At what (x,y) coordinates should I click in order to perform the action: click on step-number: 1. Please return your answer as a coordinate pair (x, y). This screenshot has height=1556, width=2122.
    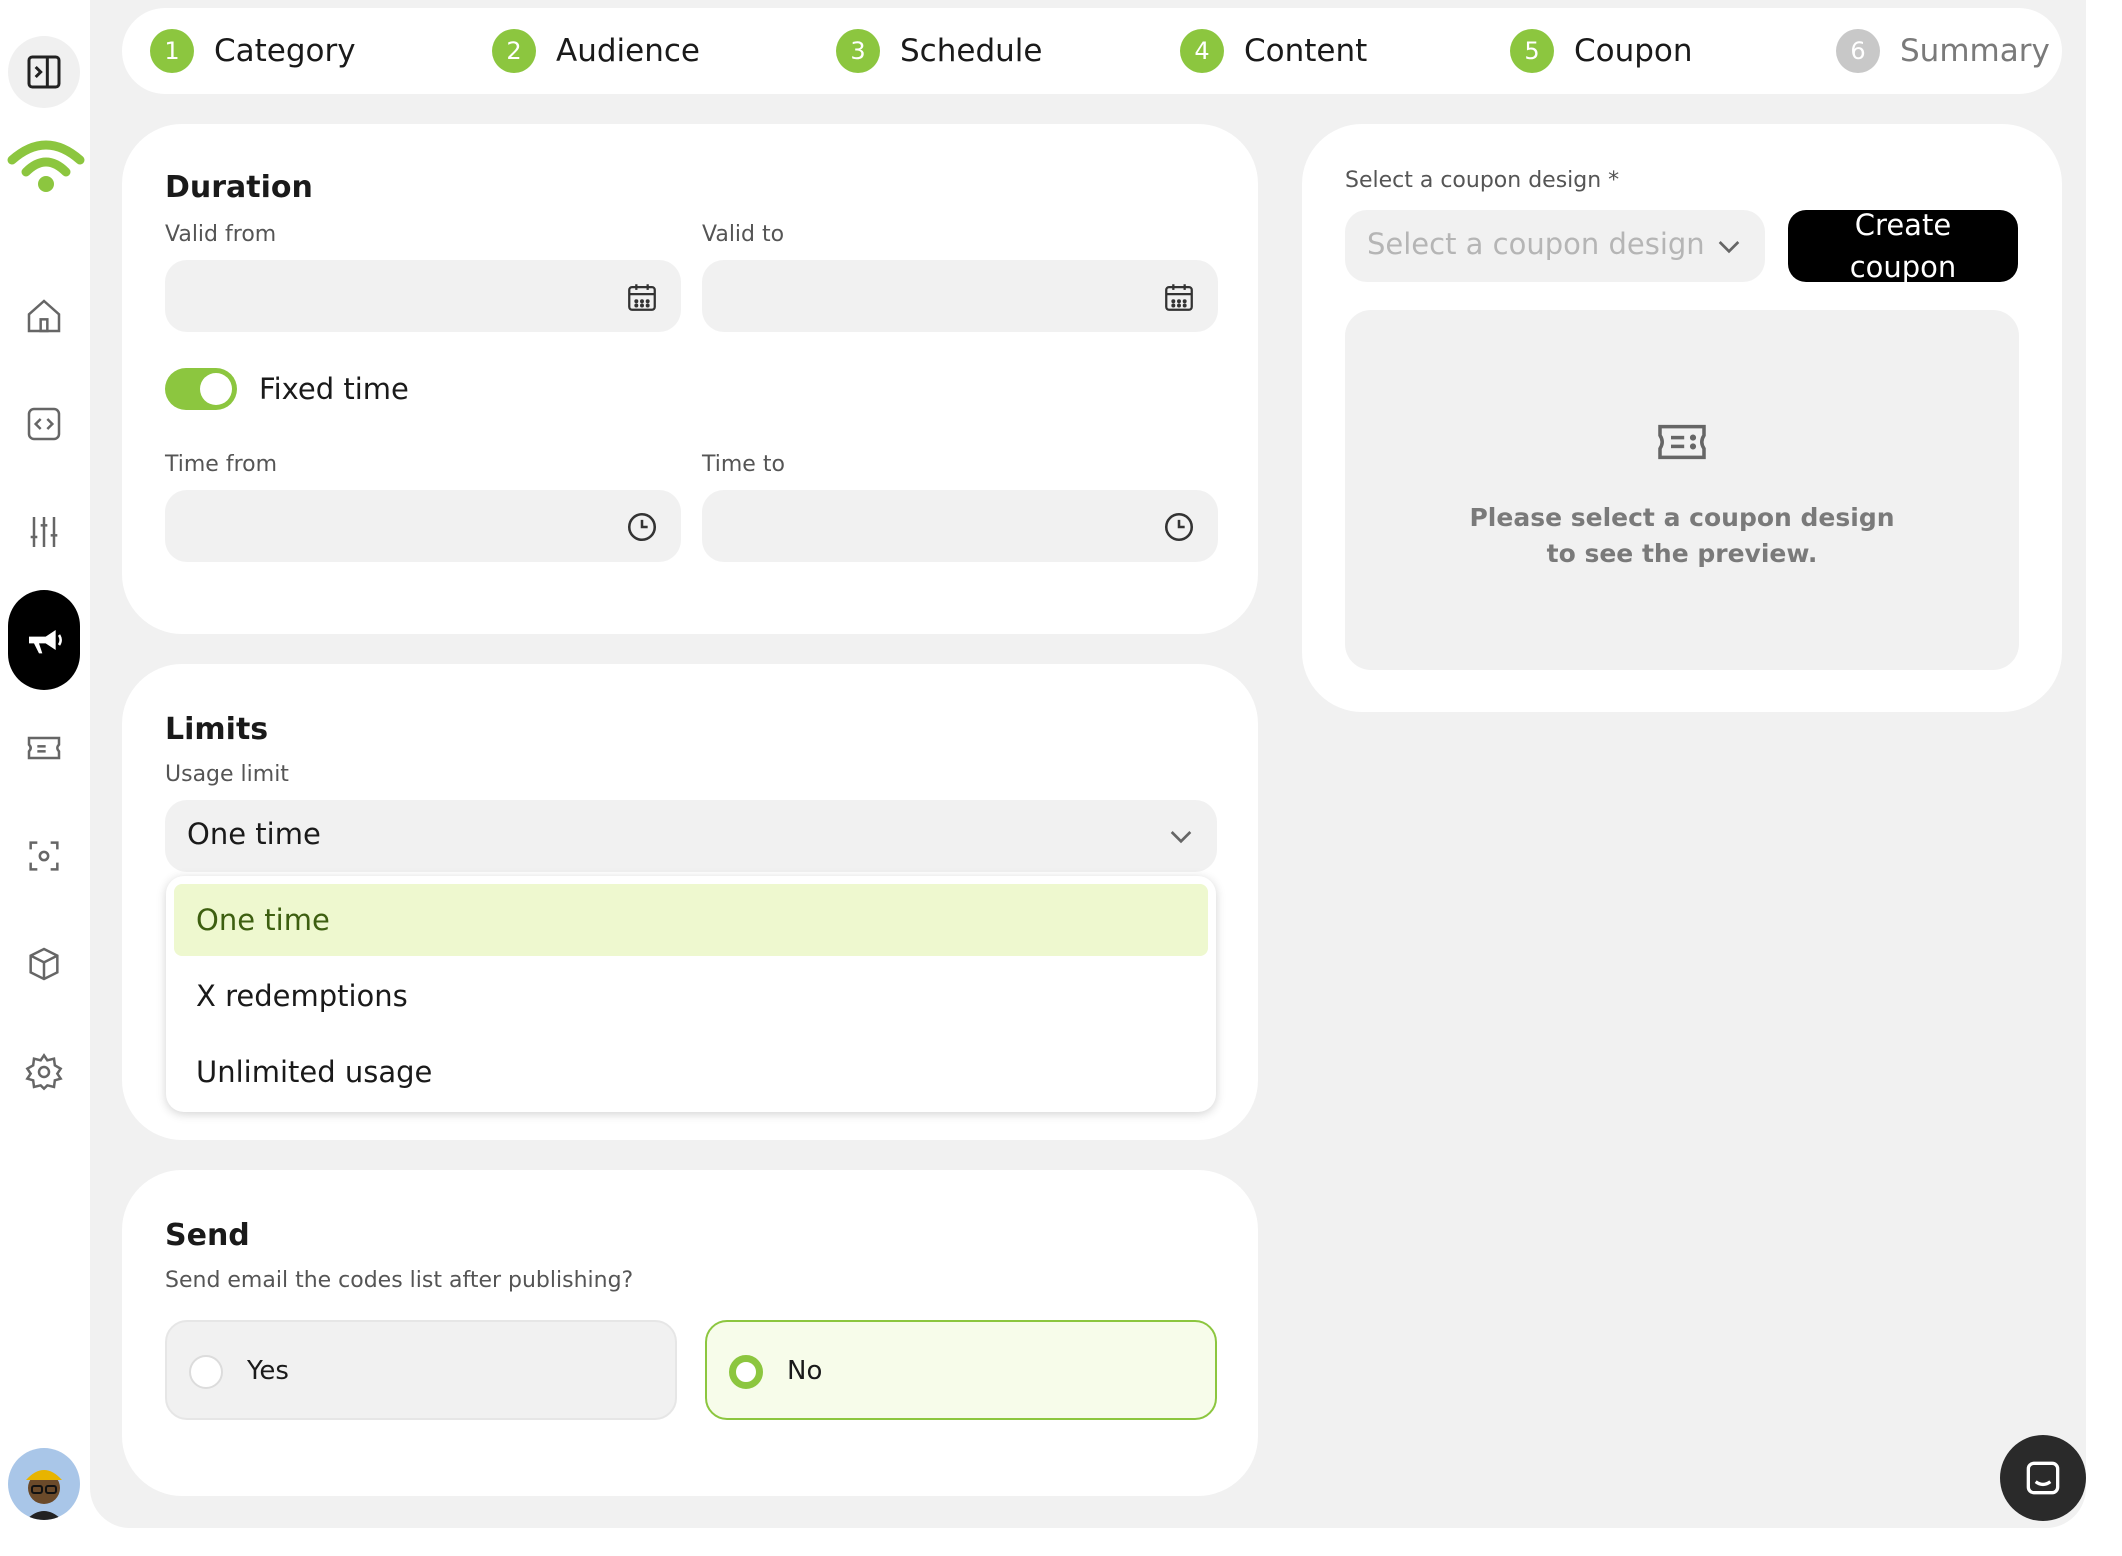
    Looking at the image, I should click on (172, 51).